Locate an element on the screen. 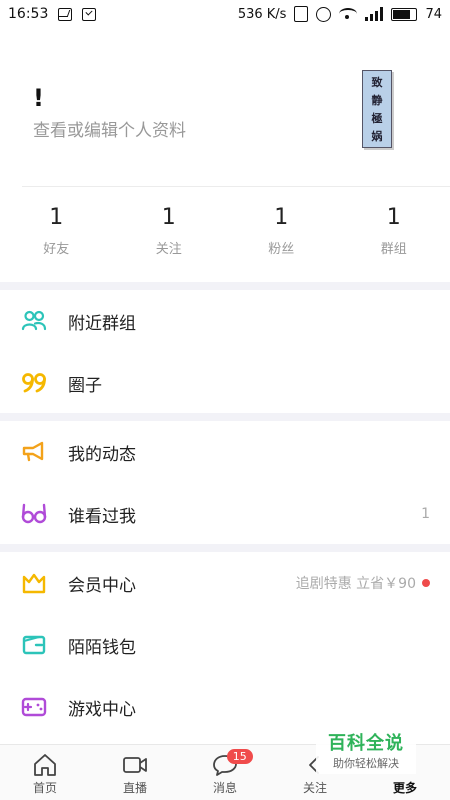 The width and height of the screenshot is (450, 800). menu-label: 附近群组 is located at coordinates (102, 323).